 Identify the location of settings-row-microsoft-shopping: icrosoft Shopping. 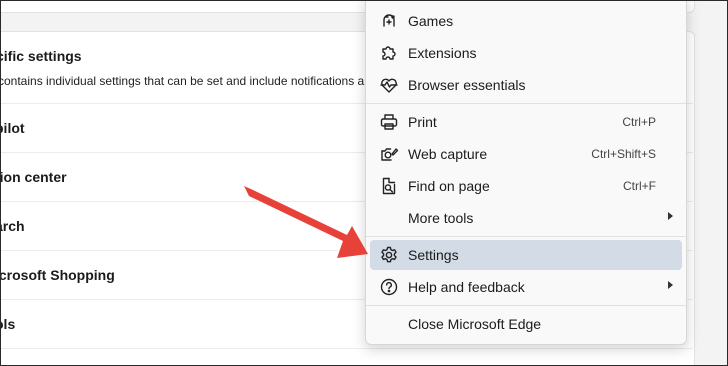
(58, 275).